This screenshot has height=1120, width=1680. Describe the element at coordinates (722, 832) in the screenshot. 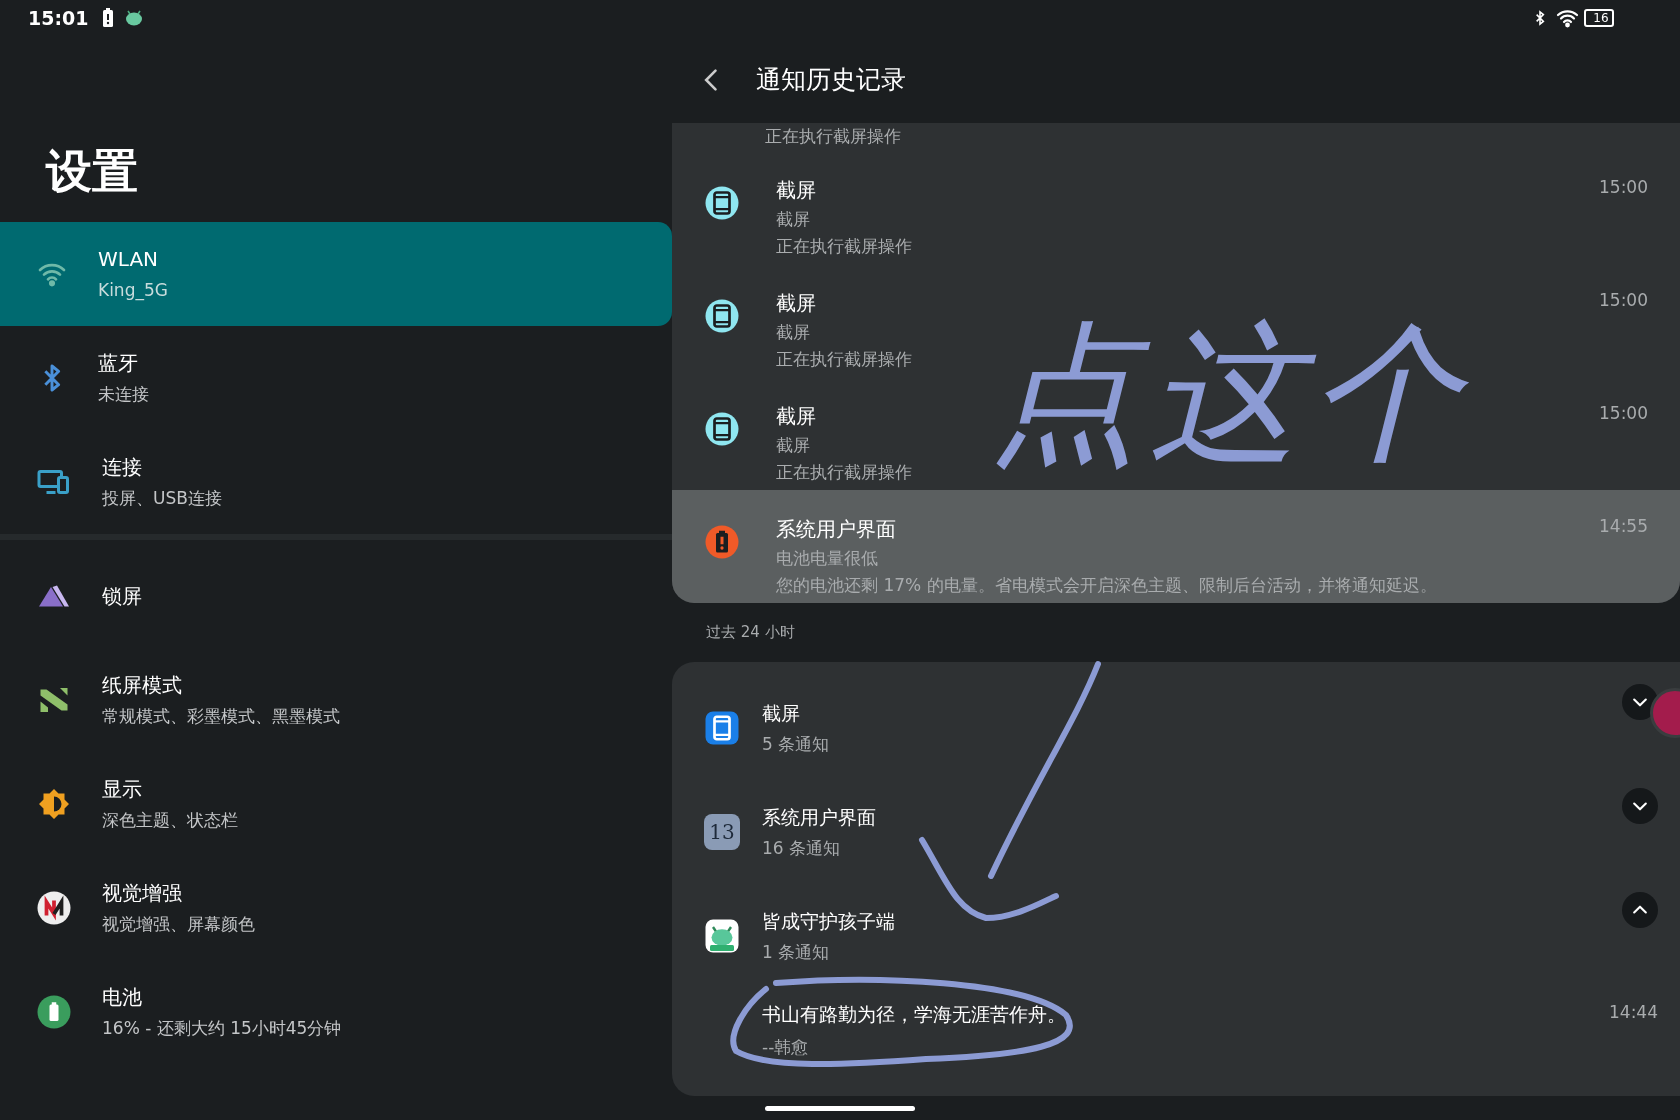

I see `app-icon: 13` at that location.